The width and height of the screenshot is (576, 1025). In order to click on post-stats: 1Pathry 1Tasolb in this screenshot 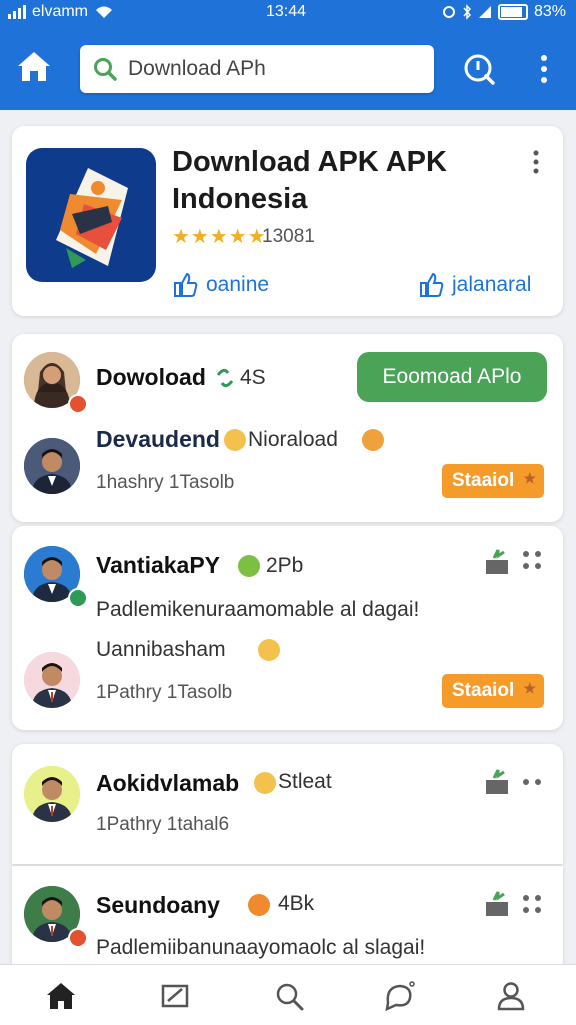, I will do `click(164, 692)`.